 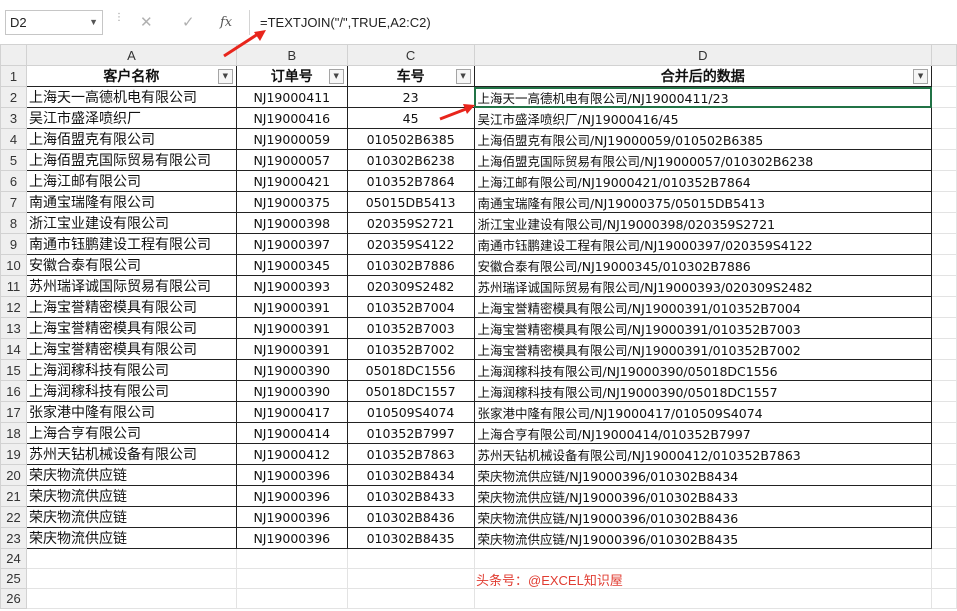 What do you see at coordinates (410, 55) in the screenshot?
I see `column-header-c: C` at bounding box center [410, 55].